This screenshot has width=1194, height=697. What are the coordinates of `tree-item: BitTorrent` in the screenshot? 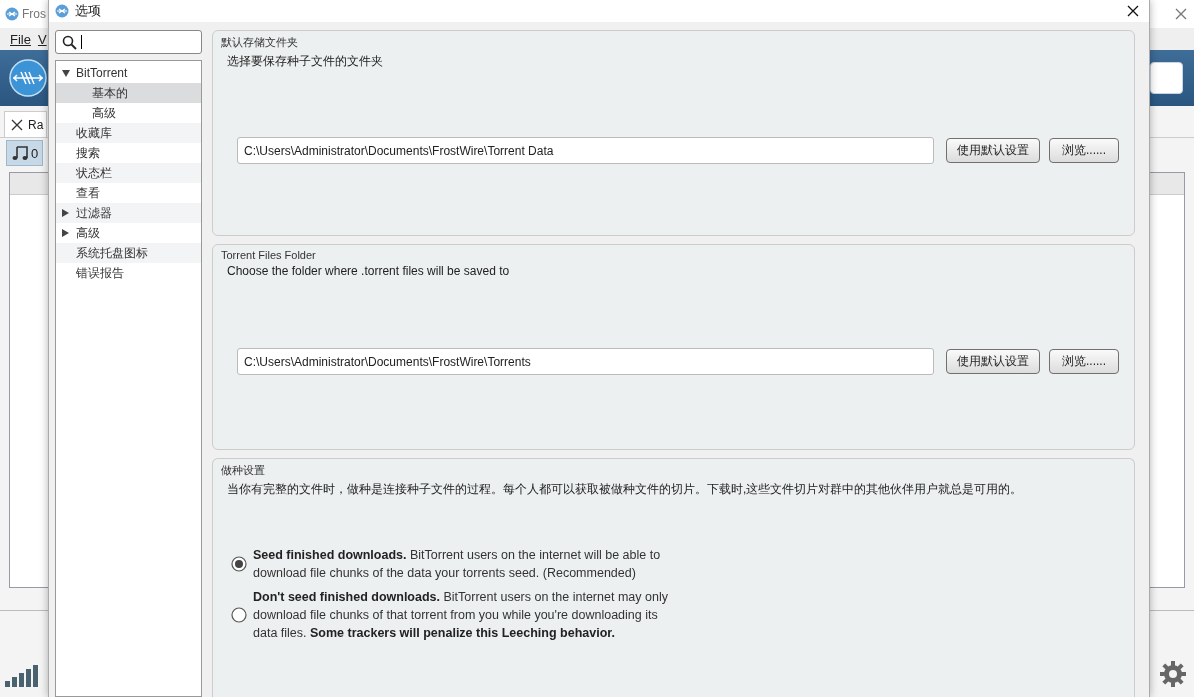 It's located at (128, 73).